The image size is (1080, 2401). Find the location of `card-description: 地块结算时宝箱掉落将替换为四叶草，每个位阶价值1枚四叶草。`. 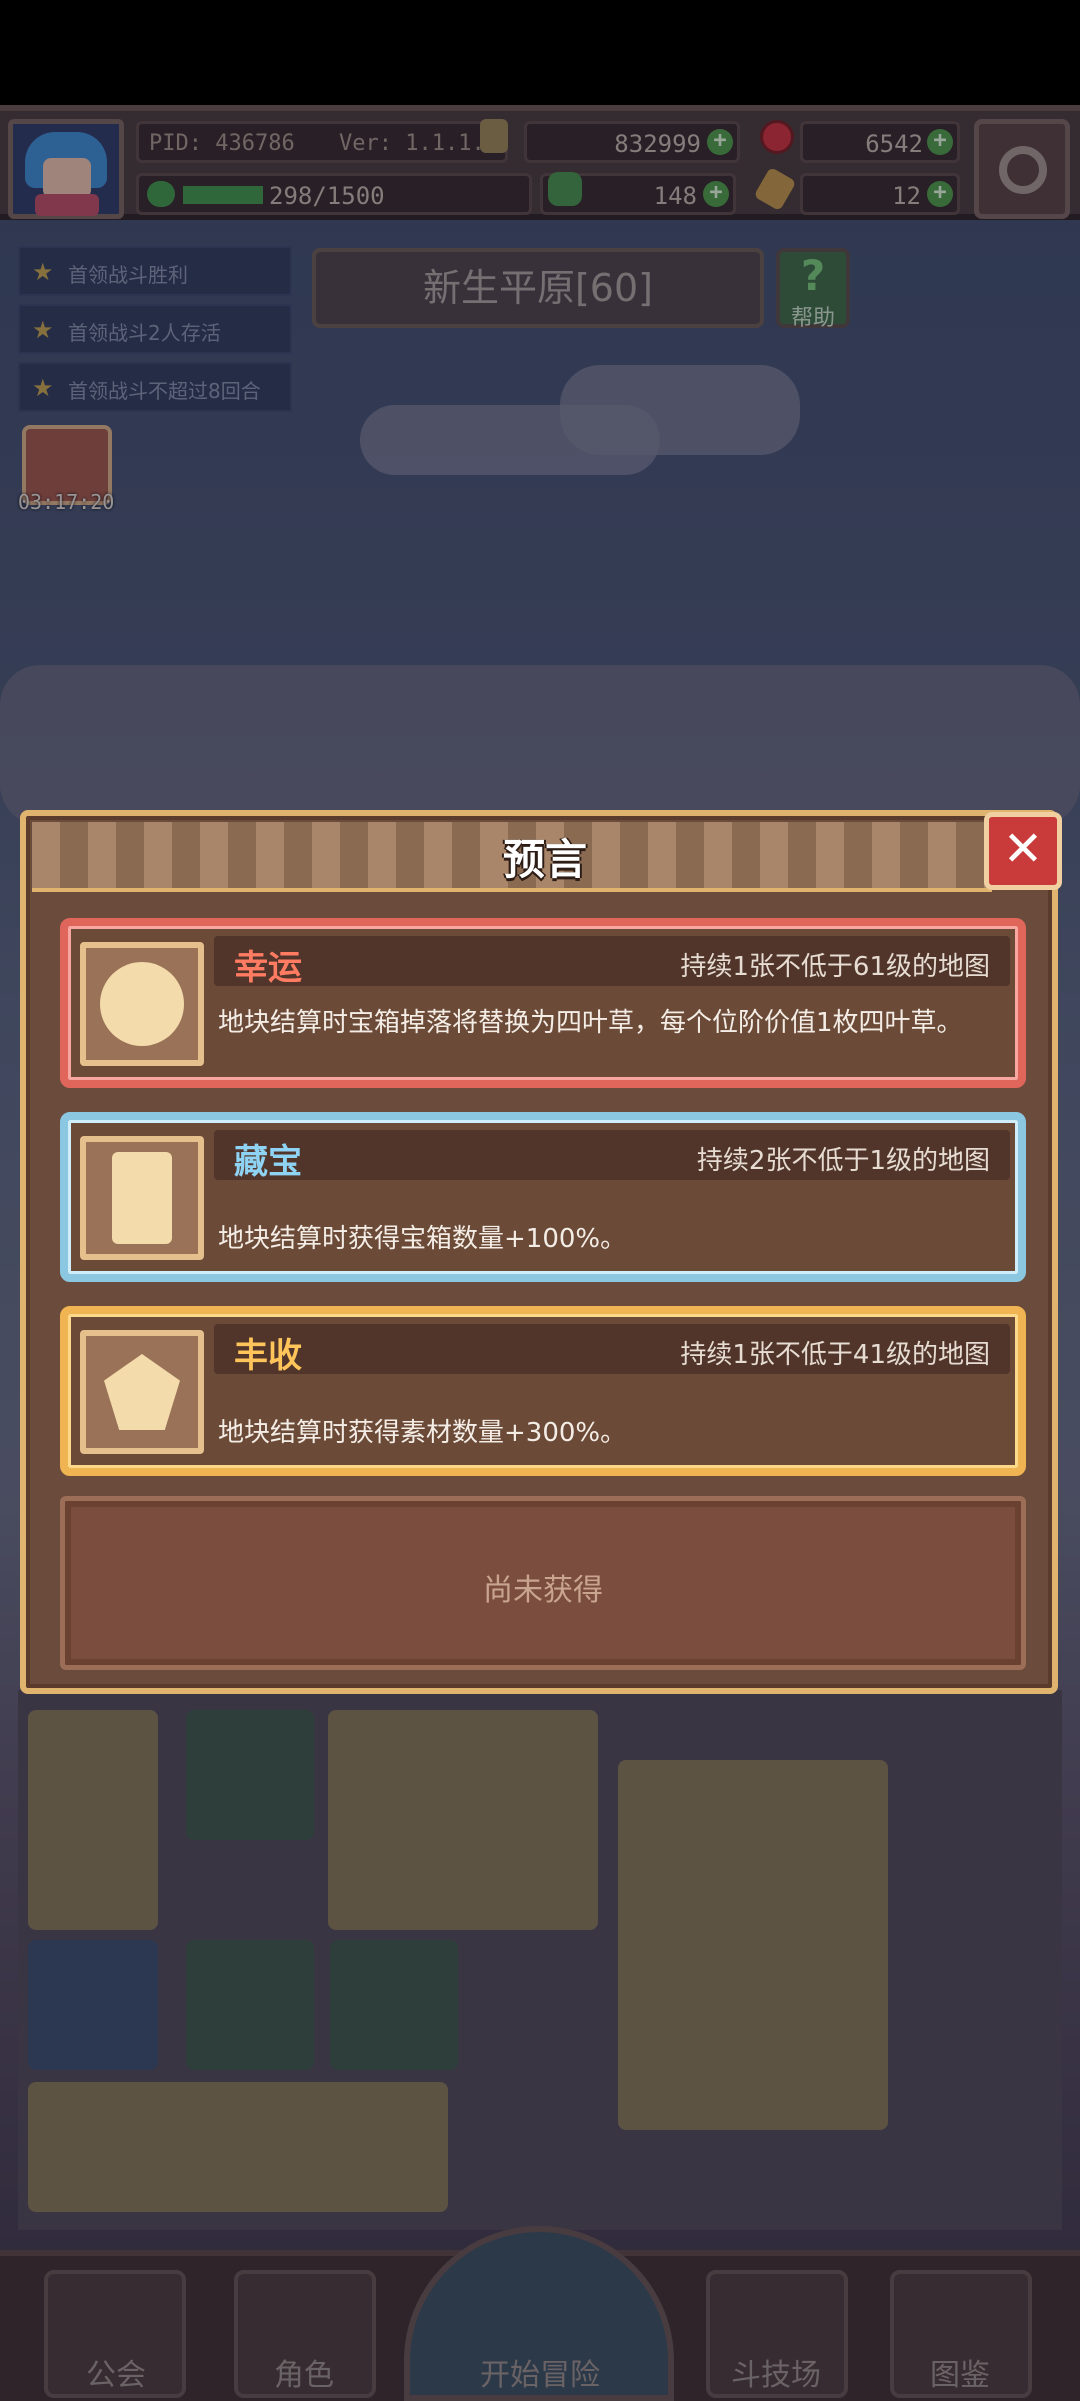

card-description: 地块结算时宝箱掉落将替换为四叶草，每个位阶价值1枚四叶草。 is located at coordinates (590, 1023).